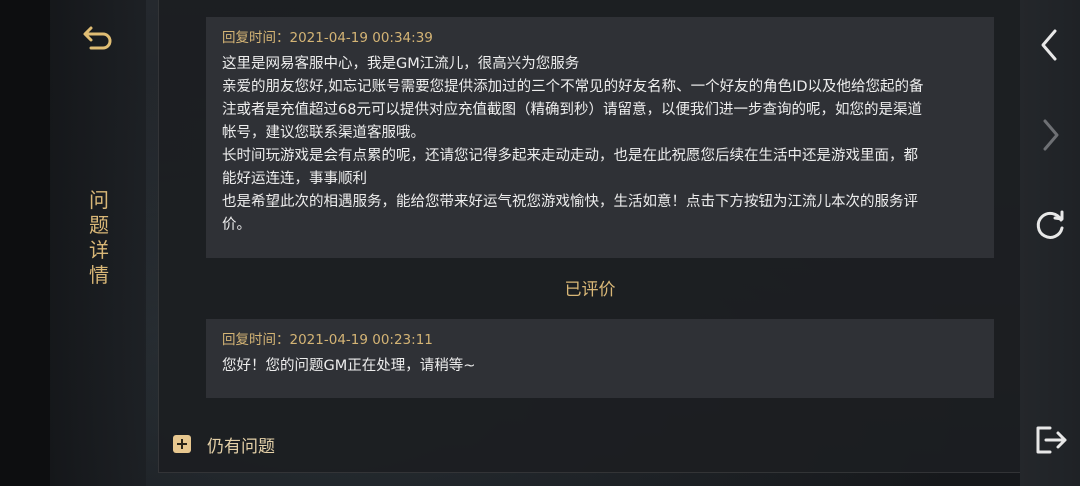  What do you see at coordinates (327, 340) in the screenshot?
I see `reply-time: 回复时间：2021-04-19 00:23:11` at bounding box center [327, 340].